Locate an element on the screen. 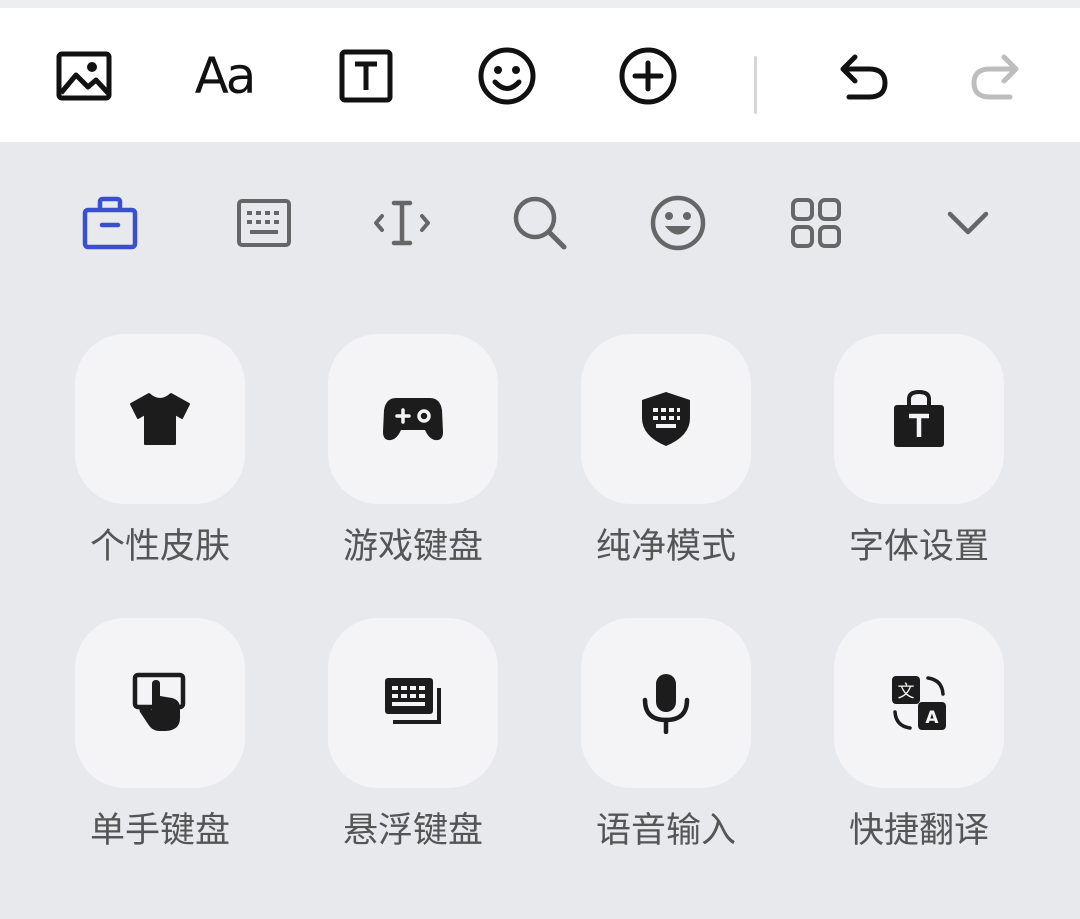  font-style-button: Aa is located at coordinates (224, 76).